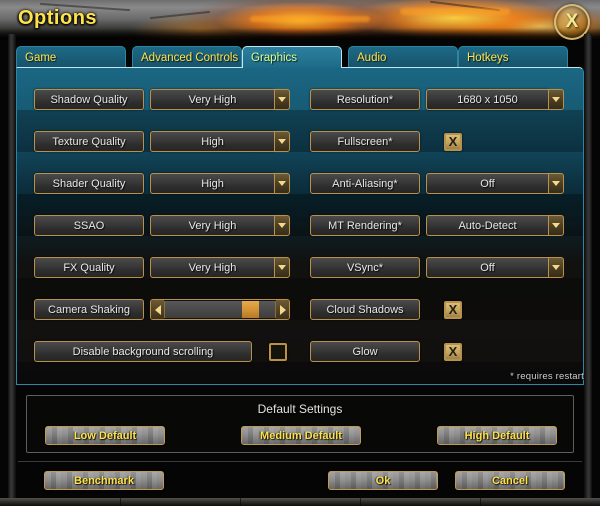  Describe the element at coordinates (300, 409) in the screenshot. I see `default-settings-header: Default Settings` at that location.